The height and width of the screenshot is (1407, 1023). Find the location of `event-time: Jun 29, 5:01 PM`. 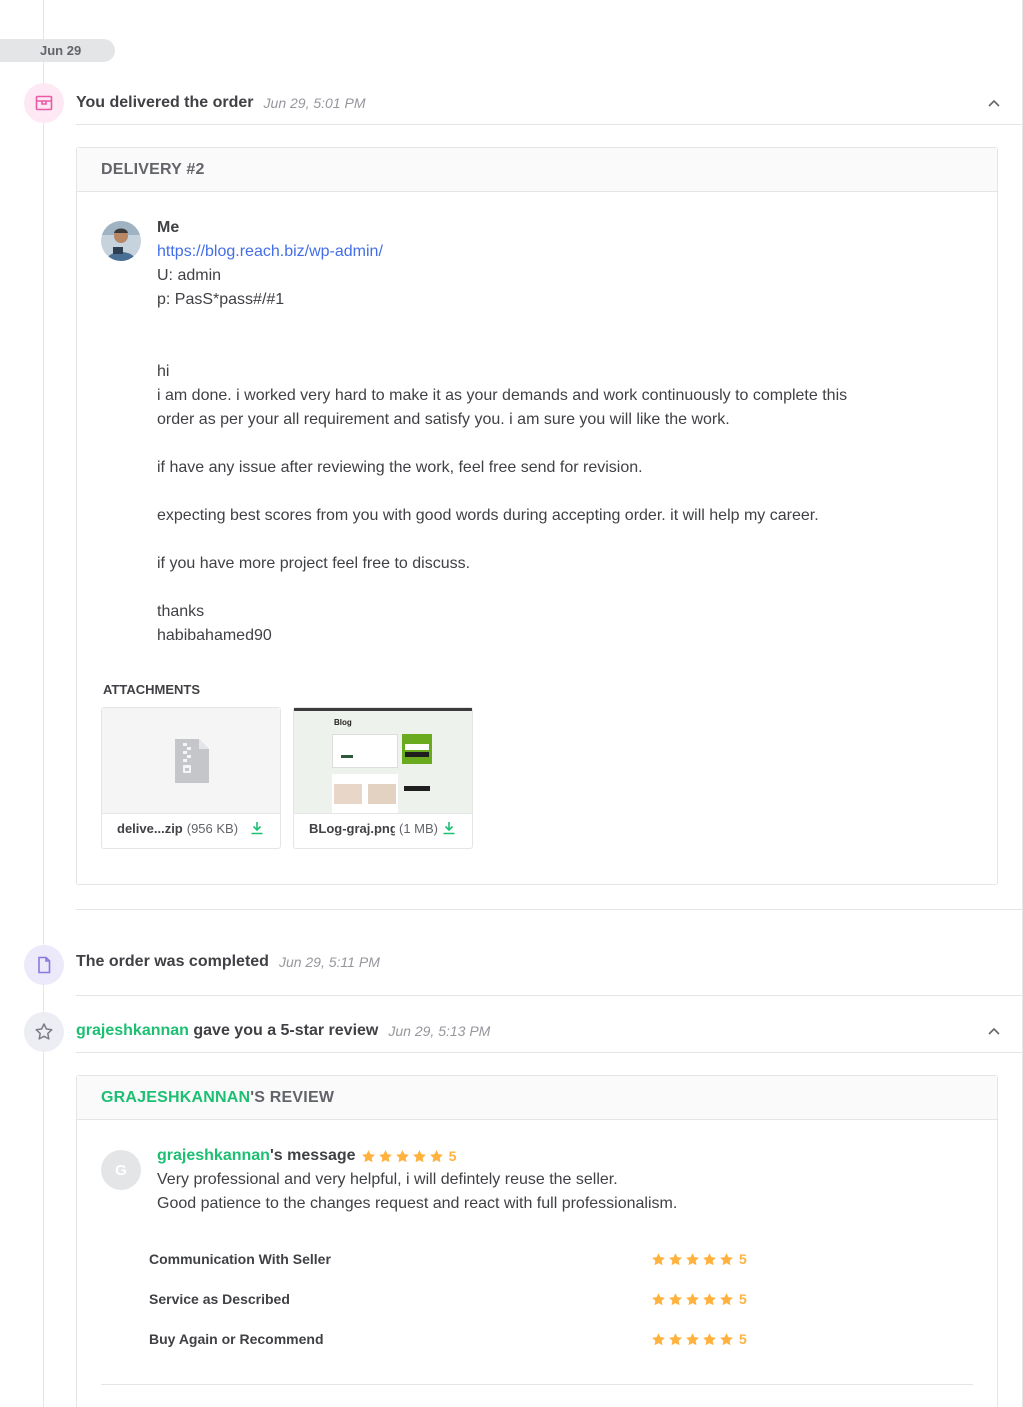

event-time: Jun 29, 5:01 PM is located at coordinates (314, 103).